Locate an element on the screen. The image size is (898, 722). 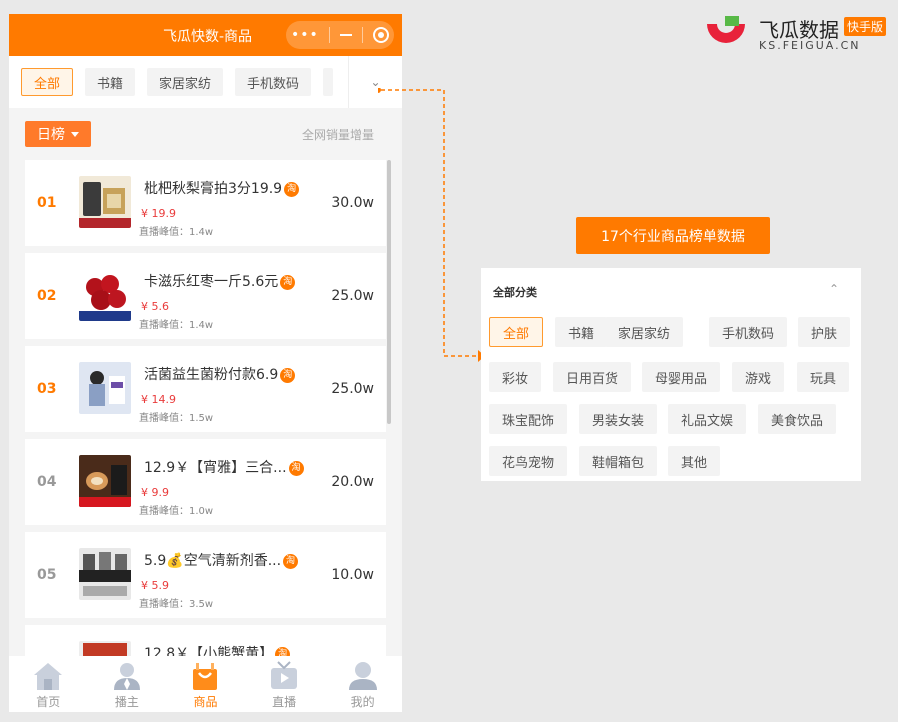
product-name: 12.9￥【宵雅】三合... 淘 is located at coordinates (224, 467).